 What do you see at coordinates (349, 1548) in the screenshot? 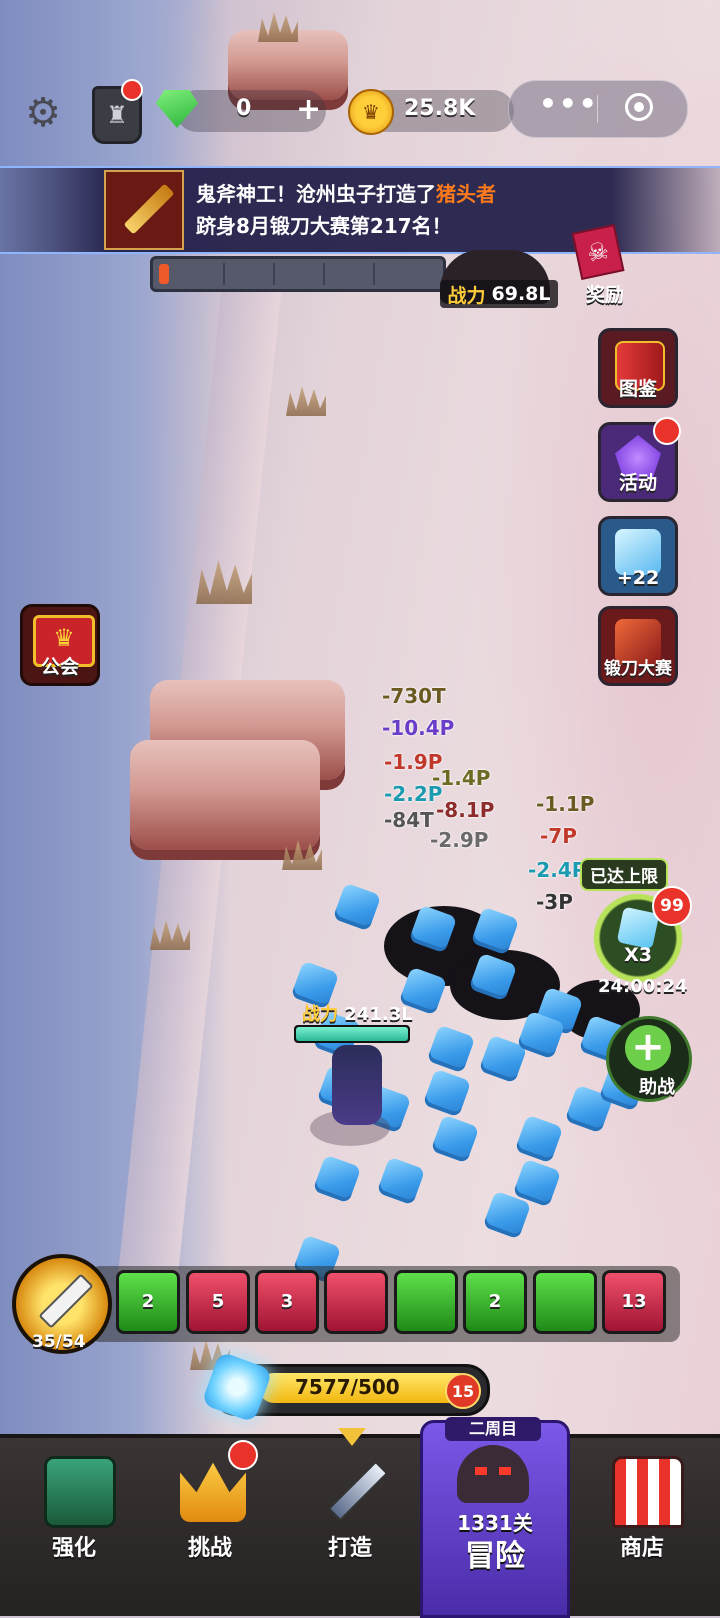
I see `nav-forge-label: 打造` at bounding box center [349, 1548].